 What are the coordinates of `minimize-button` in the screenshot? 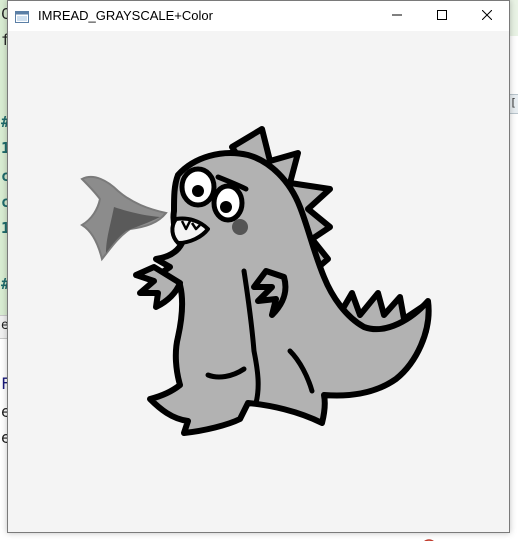 It's located at (396, 16).